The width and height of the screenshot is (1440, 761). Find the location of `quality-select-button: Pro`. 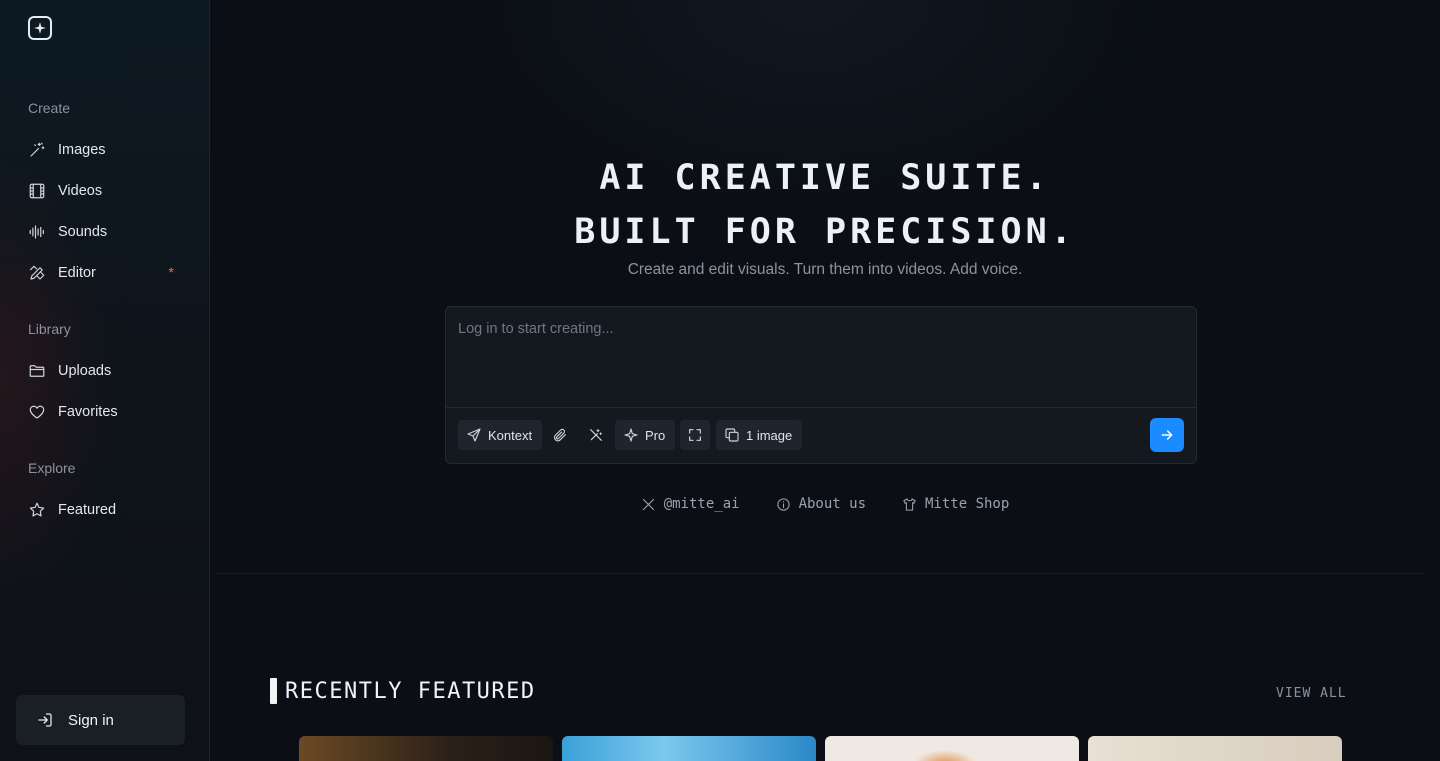

quality-select-button: Pro is located at coordinates (645, 435).